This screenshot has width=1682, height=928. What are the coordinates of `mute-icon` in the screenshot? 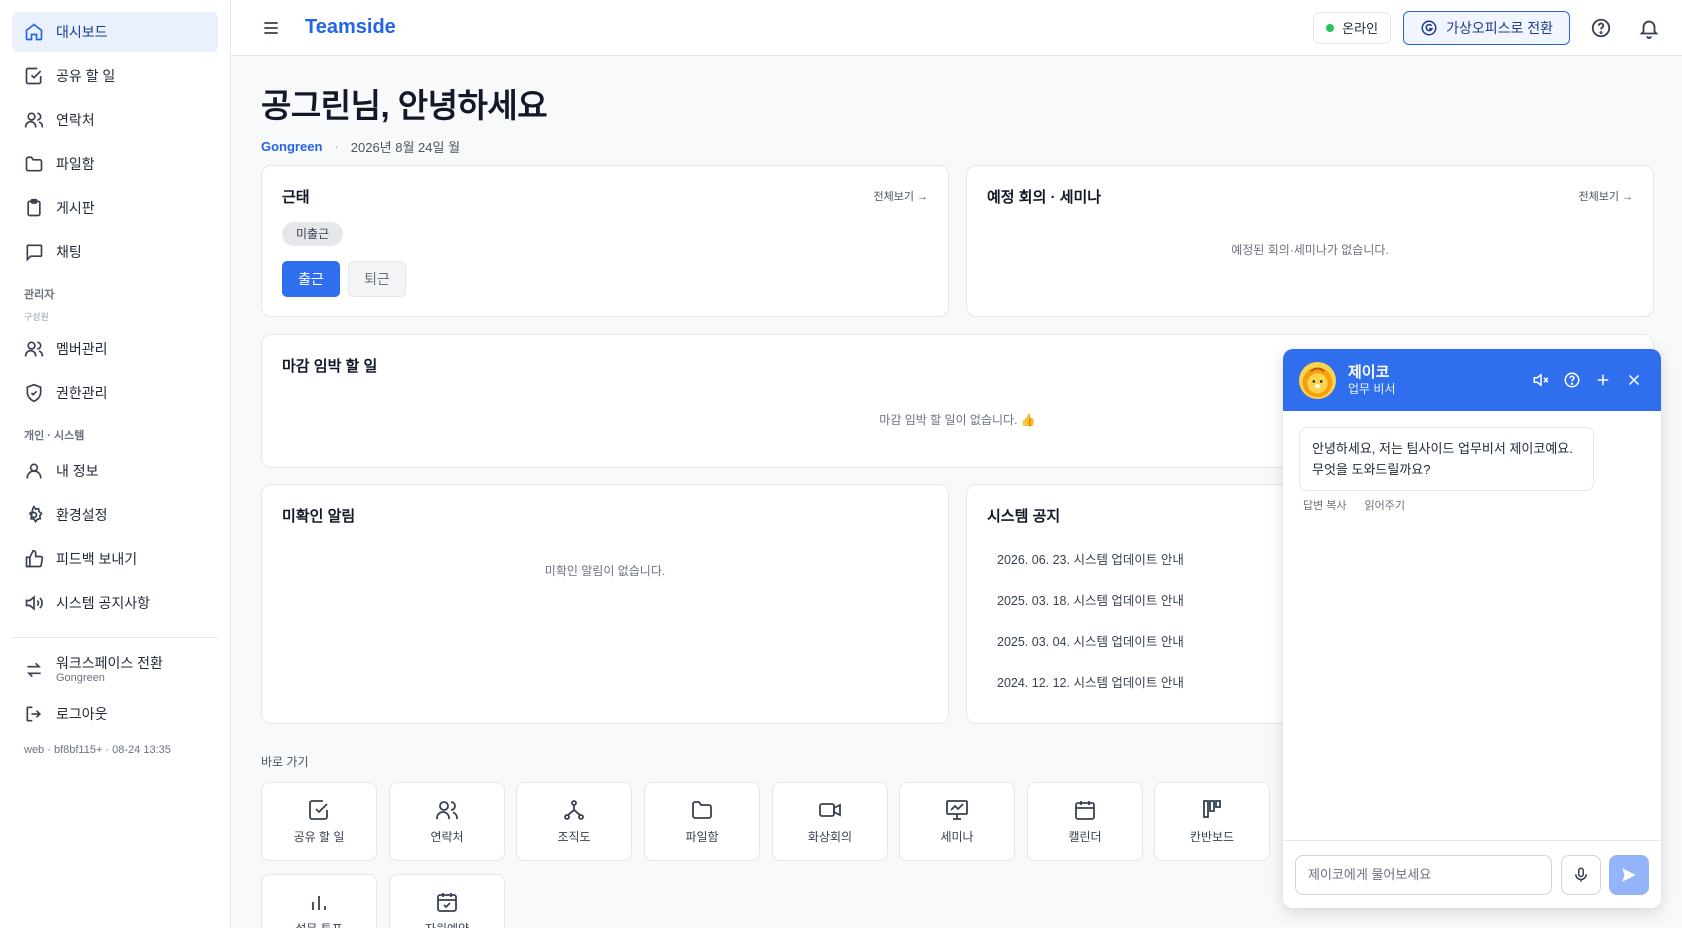 It's located at (1541, 380).